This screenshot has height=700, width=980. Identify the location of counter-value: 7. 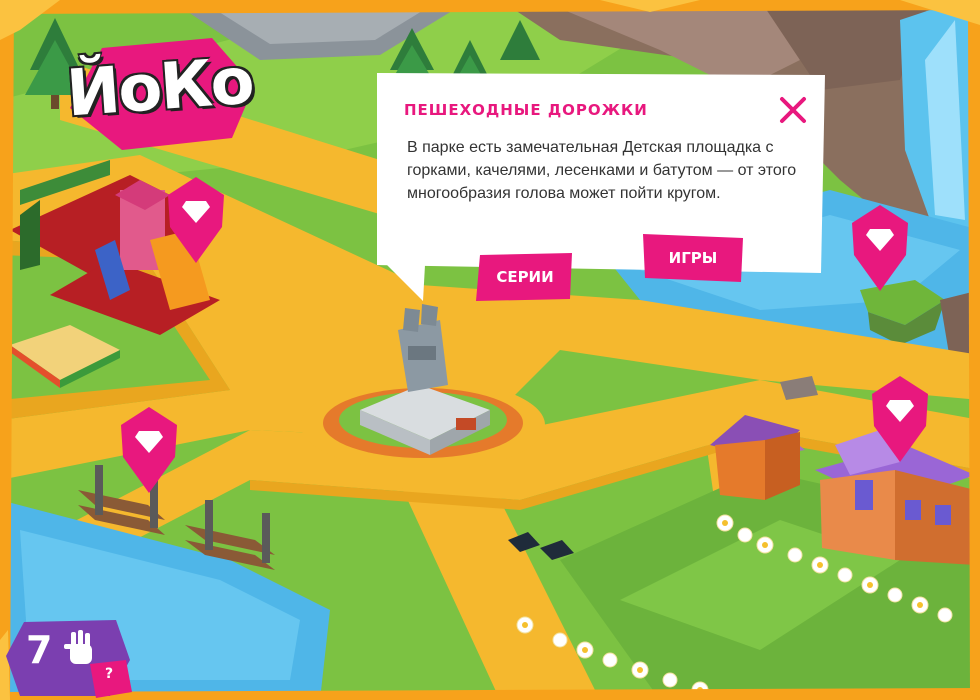
(39, 650).